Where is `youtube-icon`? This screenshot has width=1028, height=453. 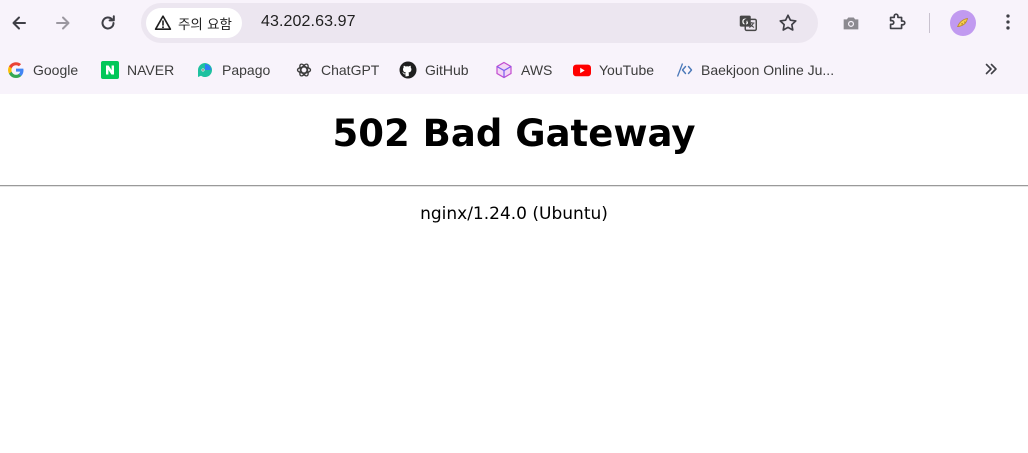
youtube-icon is located at coordinates (582, 70).